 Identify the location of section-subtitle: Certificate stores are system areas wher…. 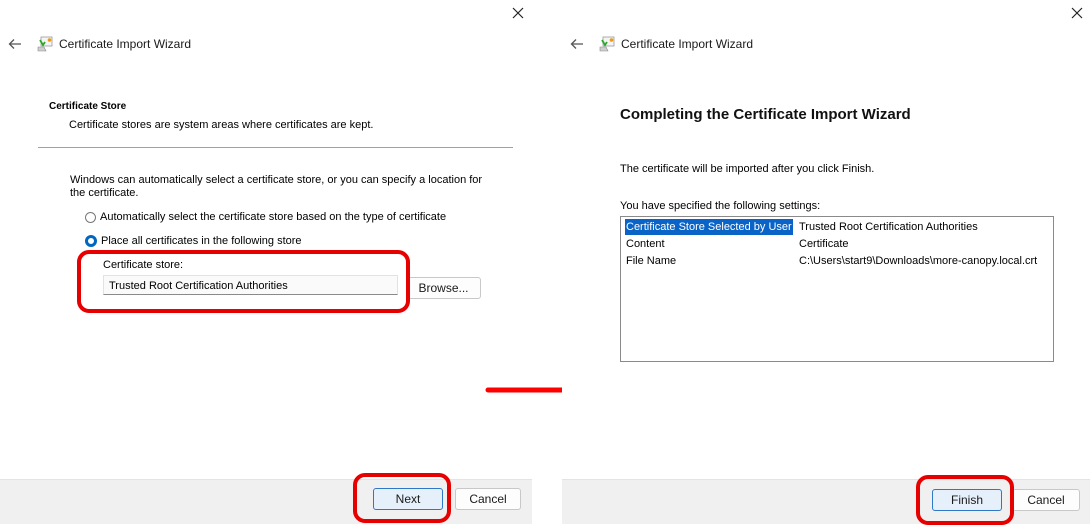
(221, 125).